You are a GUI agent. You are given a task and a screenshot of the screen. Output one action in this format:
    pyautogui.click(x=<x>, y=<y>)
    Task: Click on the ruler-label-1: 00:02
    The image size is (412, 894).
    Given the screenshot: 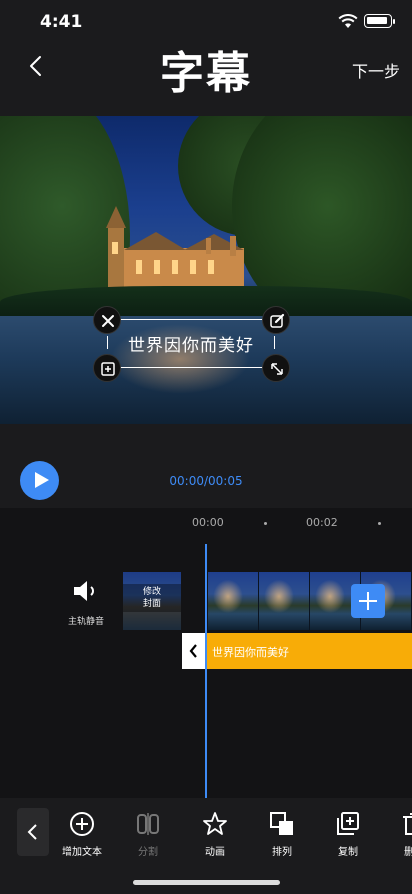 What is the action you would take?
    pyautogui.click(x=322, y=522)
    